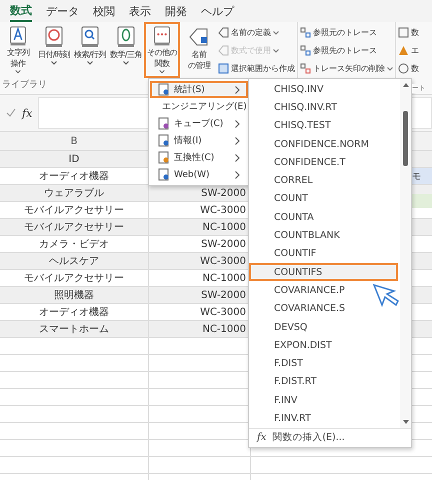 Image resolution: width=432 pixels, height=480 pixels. Describe the element at coordinates (422, 176) in the screenshot. I see `table-cell: モ` at that location.